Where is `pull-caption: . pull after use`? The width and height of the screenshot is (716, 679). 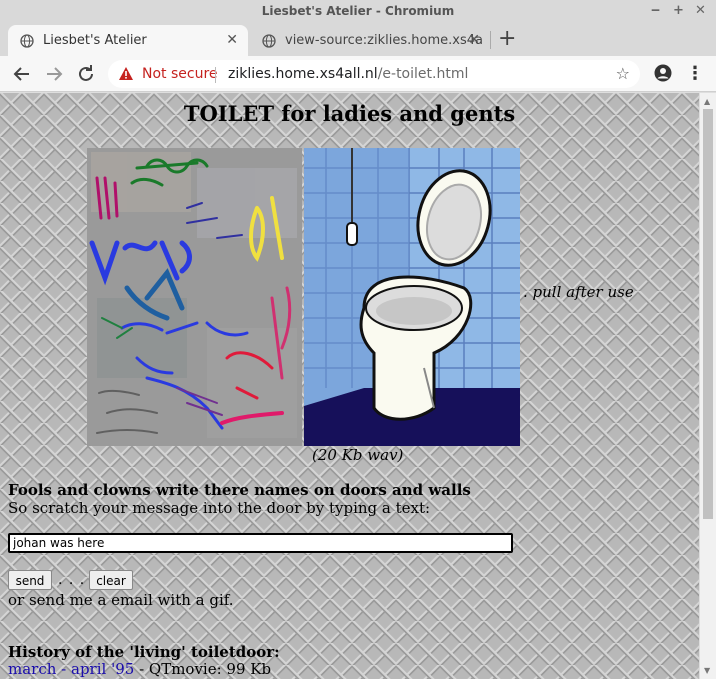 pull-caption: . pull after use is located at coordinates (578, 292).